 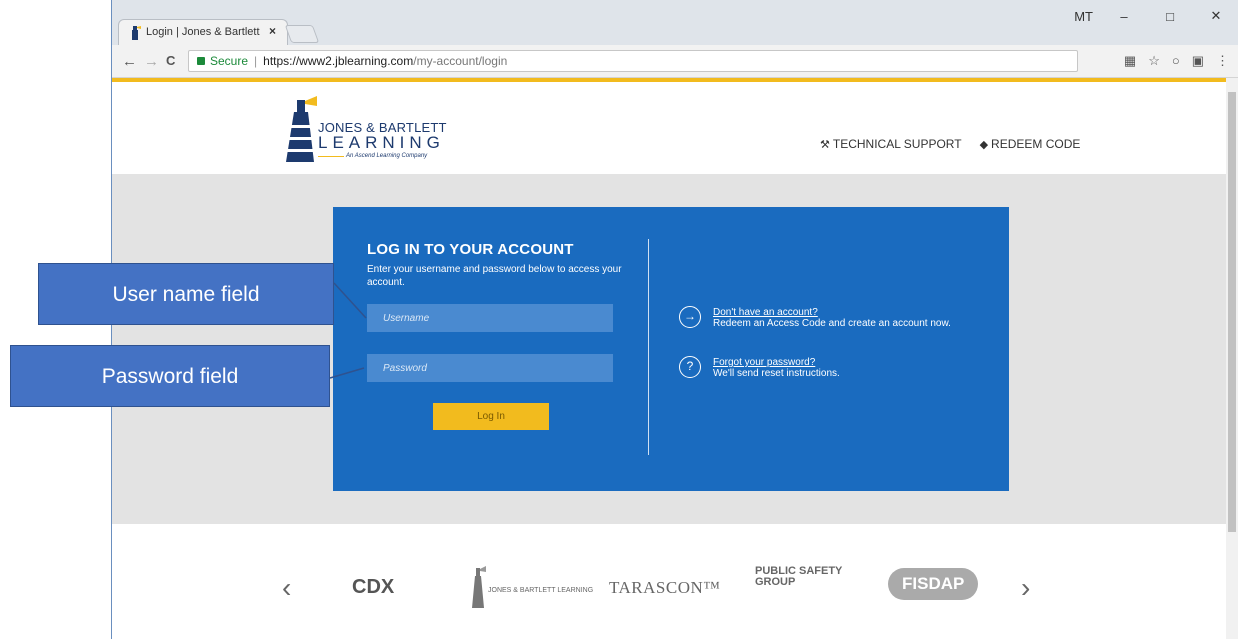 What do you see at coordinates (170, 376) in the screenshot?
I see `password-callout: Password field` at bounding box center [170, 376].